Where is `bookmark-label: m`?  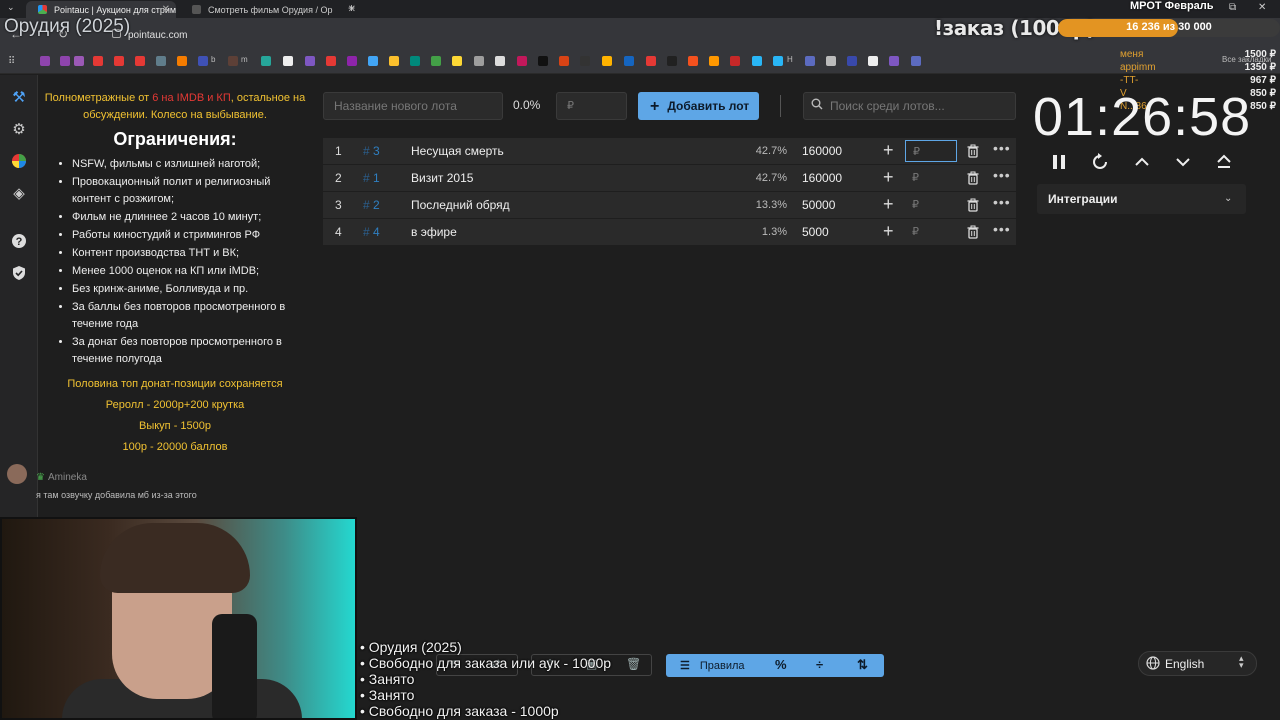 bookmark-label: m is located at coordinates (244, 59).